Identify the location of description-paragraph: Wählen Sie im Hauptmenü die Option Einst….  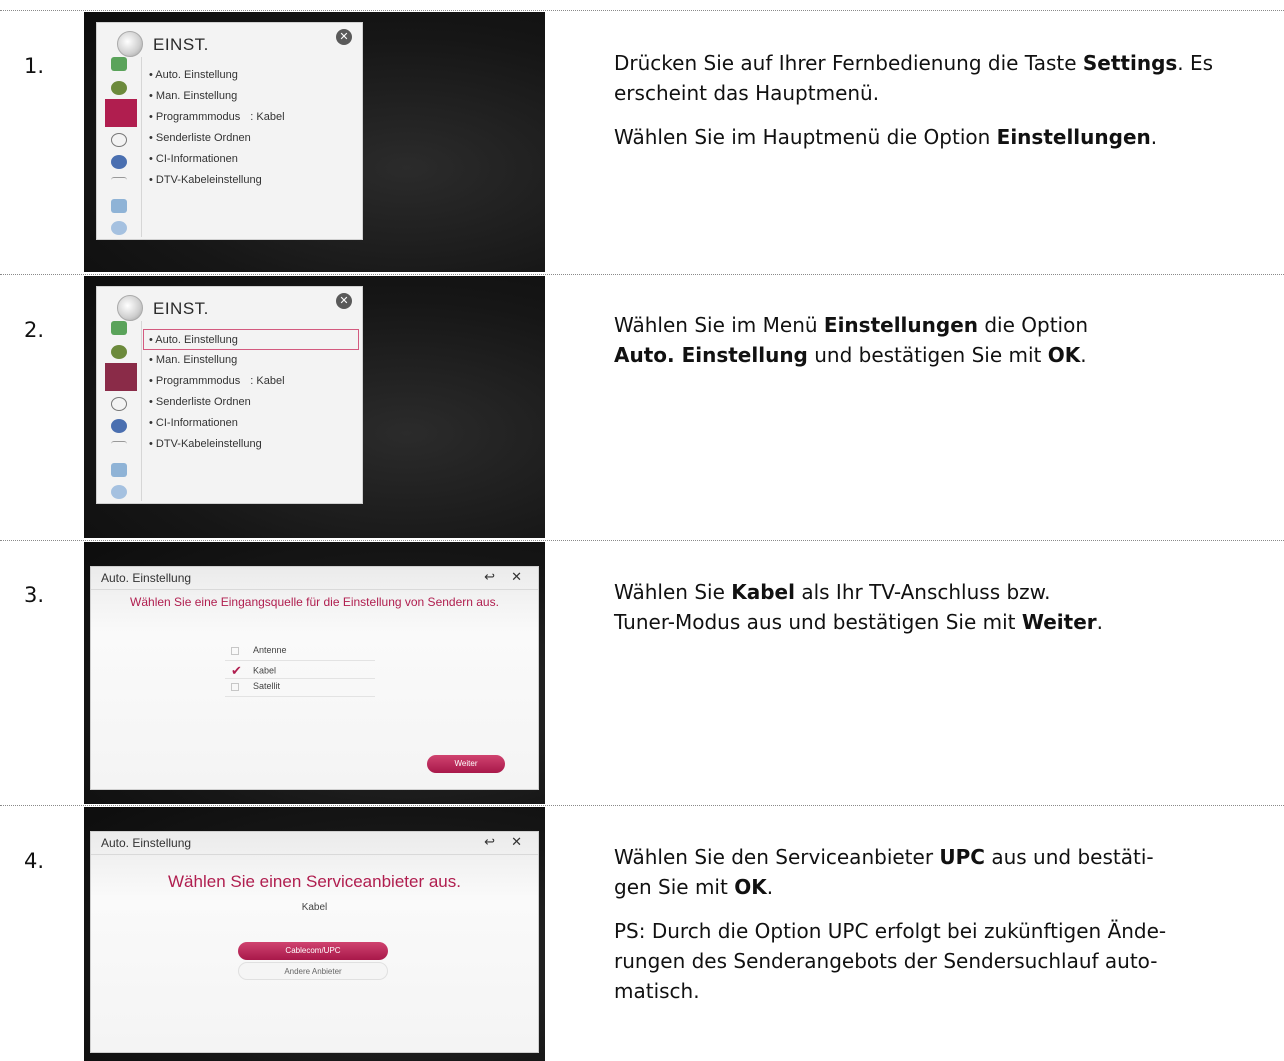
(944, 137).